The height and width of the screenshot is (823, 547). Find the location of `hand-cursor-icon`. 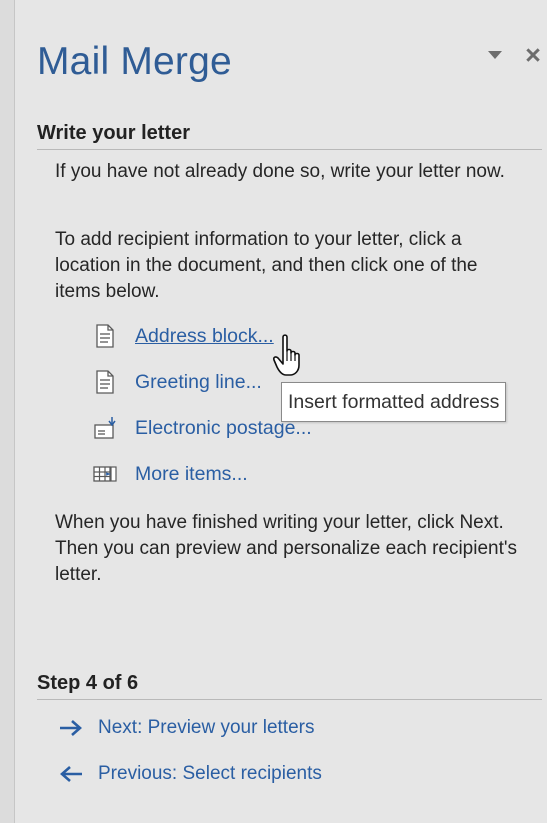

hand-cursor-icon is located at coordinates (290, 356).